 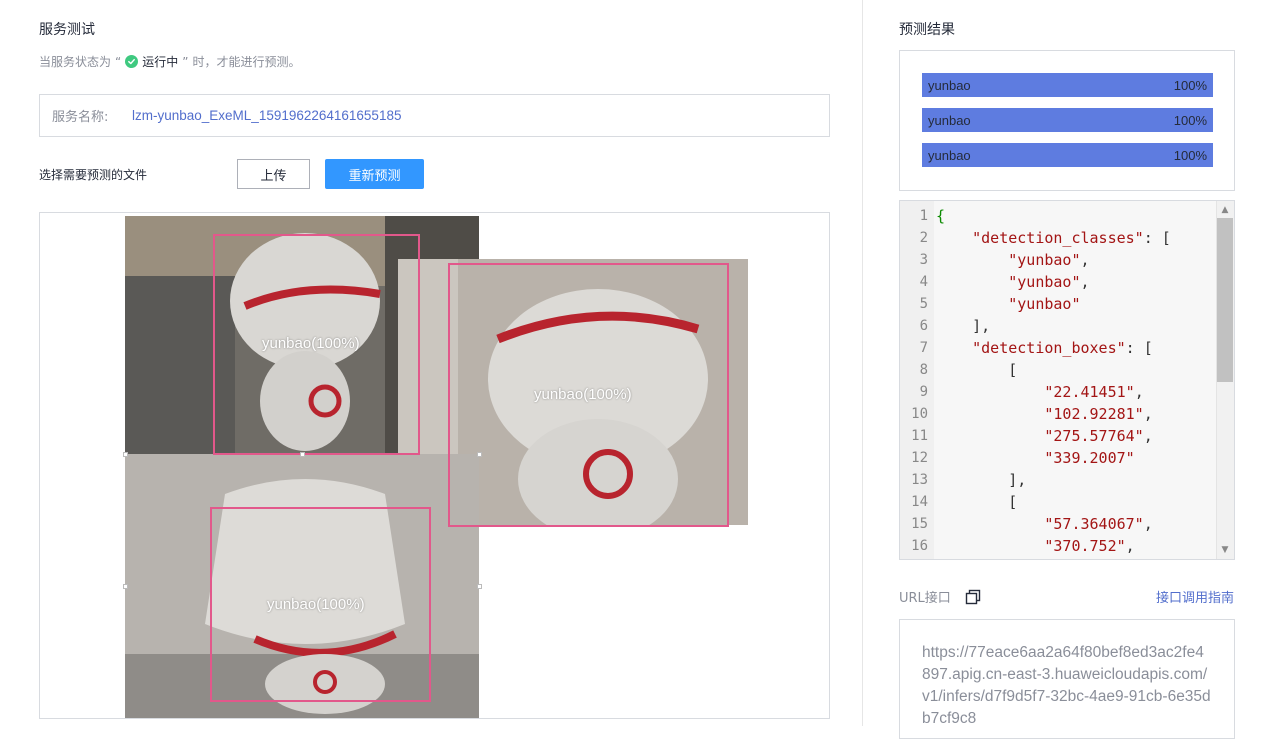 I want to click on code-line: 2 "detection_classes": [, so click(x=1058, y=238).